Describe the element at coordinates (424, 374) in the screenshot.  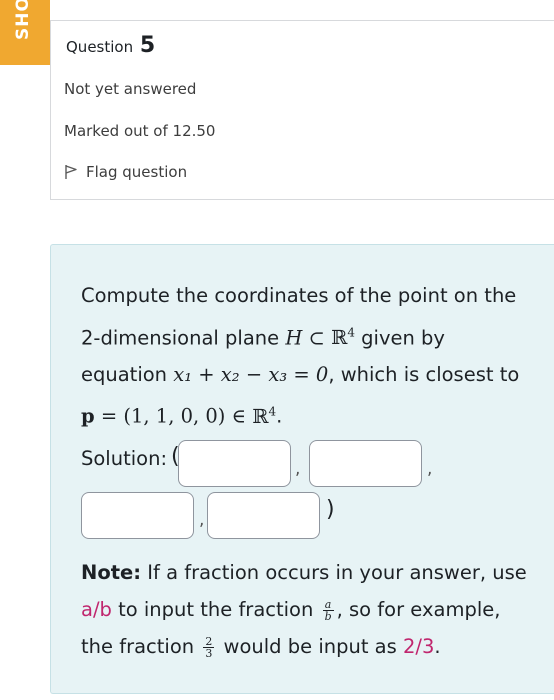
I see `question-text-part3: , which is closest to` at that location.